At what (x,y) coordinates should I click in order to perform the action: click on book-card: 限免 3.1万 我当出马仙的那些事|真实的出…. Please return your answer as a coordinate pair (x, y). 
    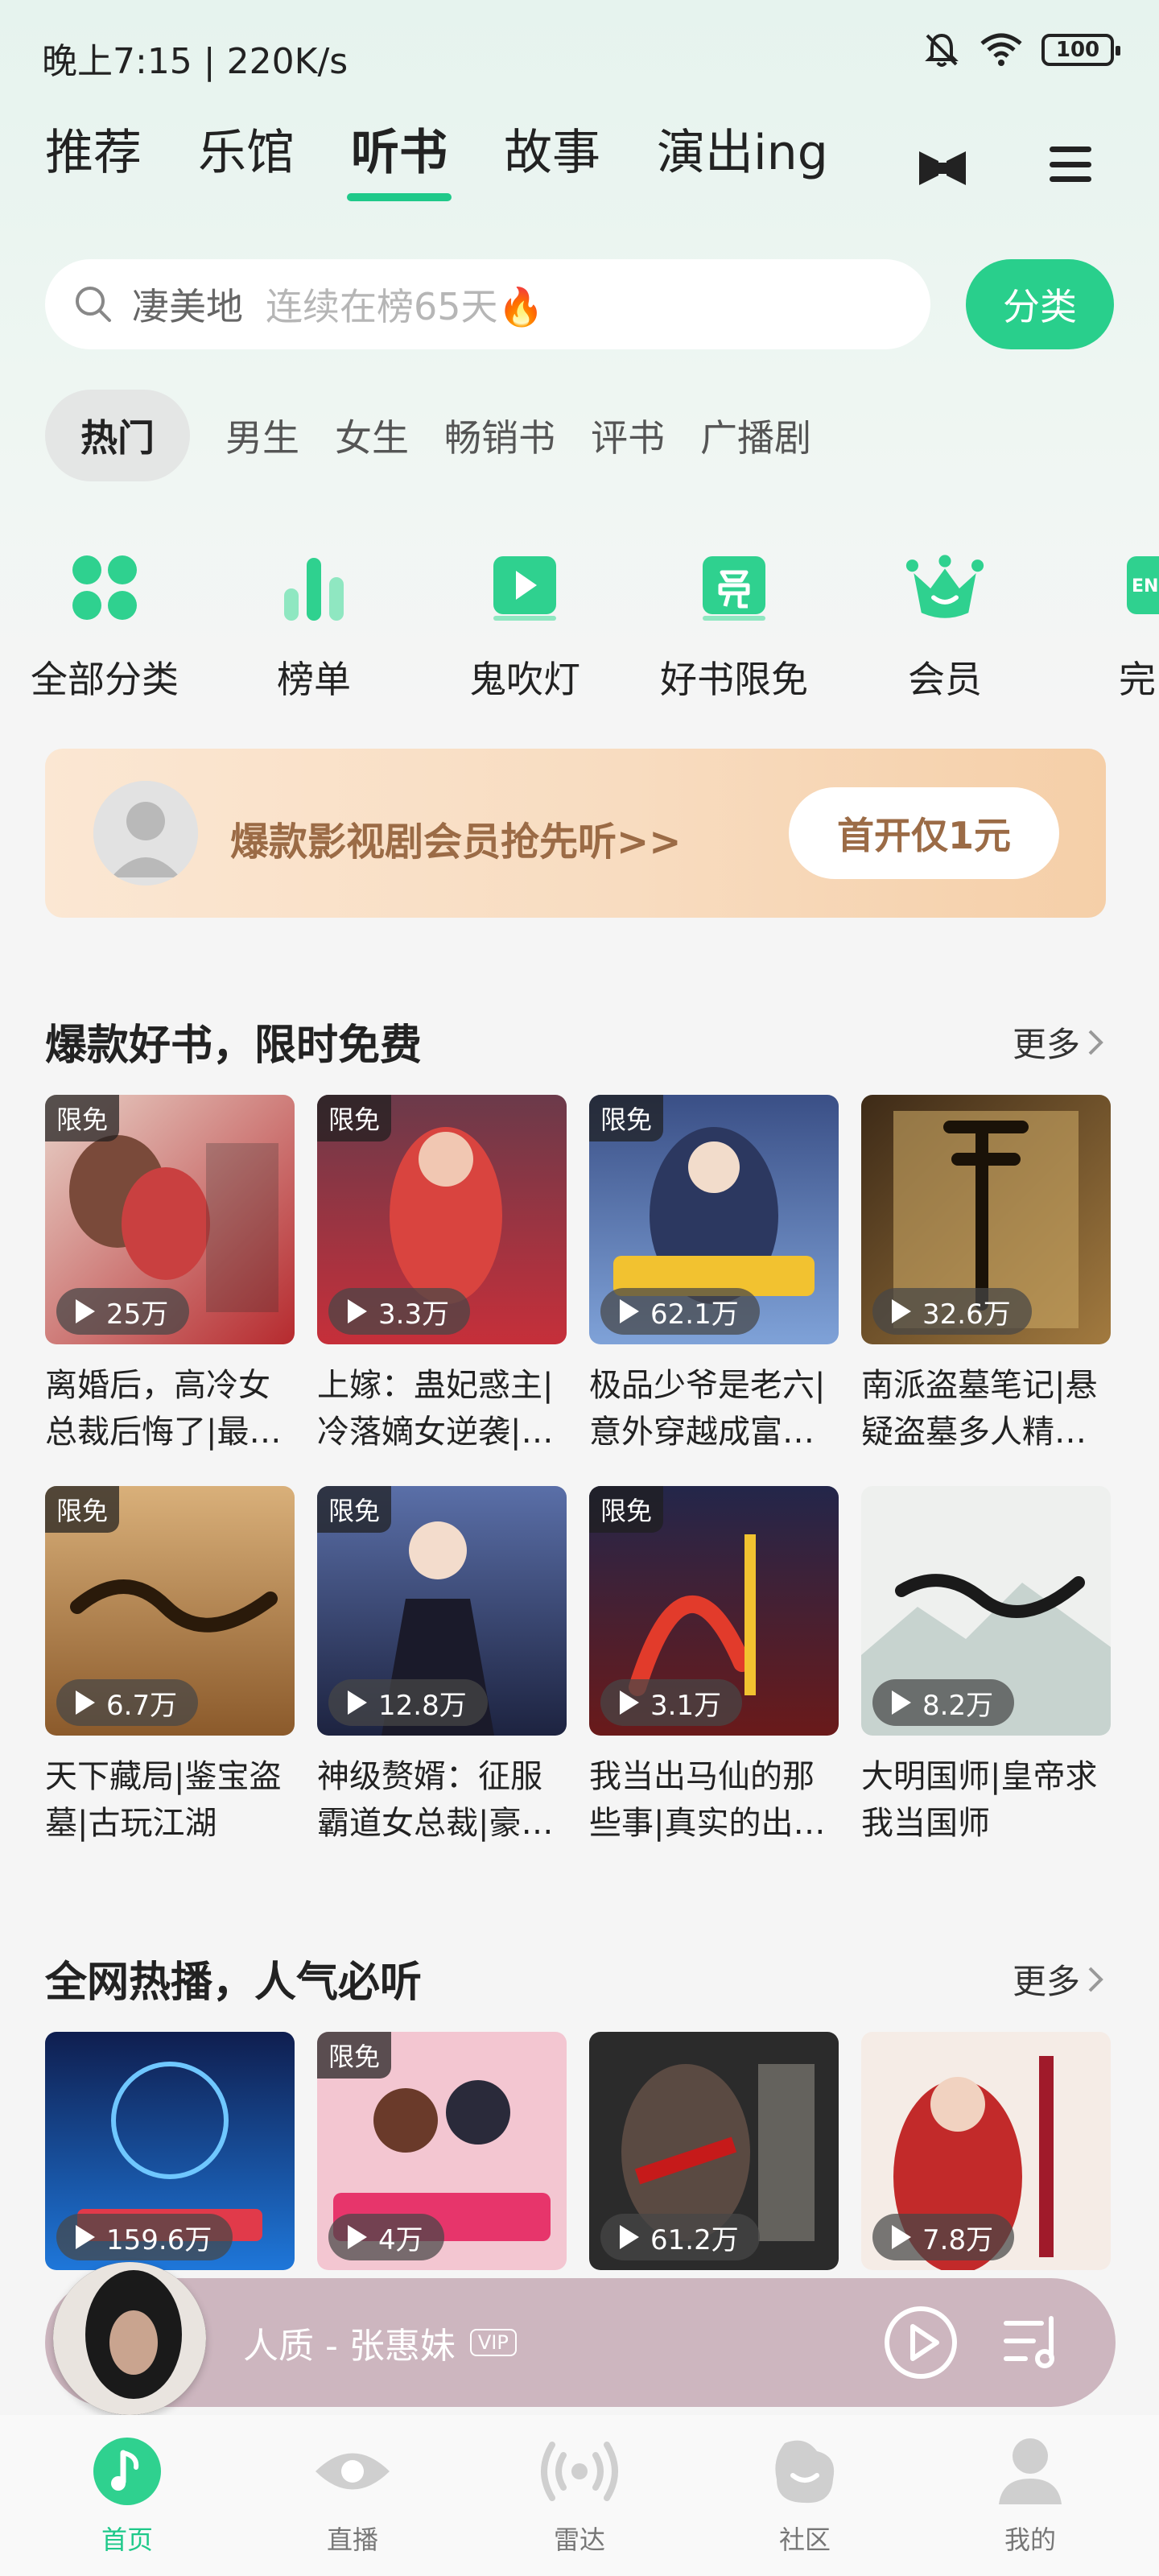
    Looking at the image, I should click on (714, 1666).